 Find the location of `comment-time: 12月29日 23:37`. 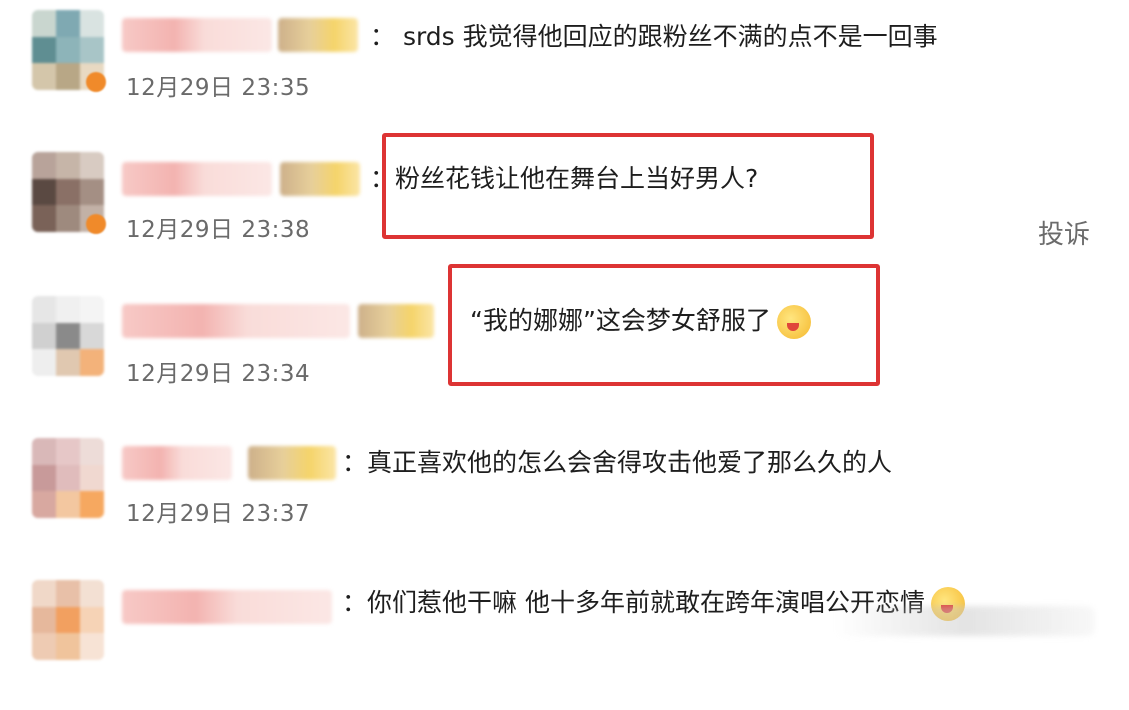

comment-time: 12月29日 23:37 is located at coordinates (218, 514).